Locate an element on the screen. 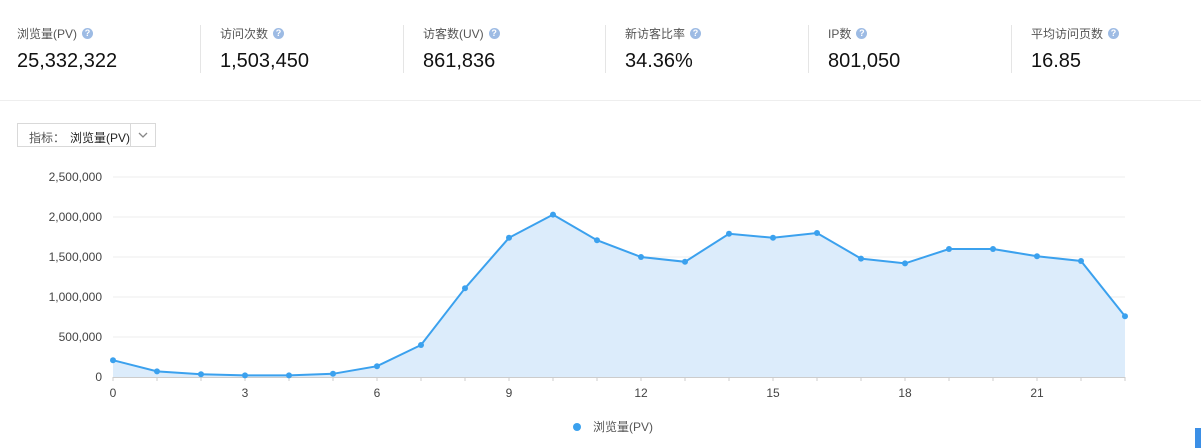  stat-label: 访问次数? is located at coordinates (252, 33).